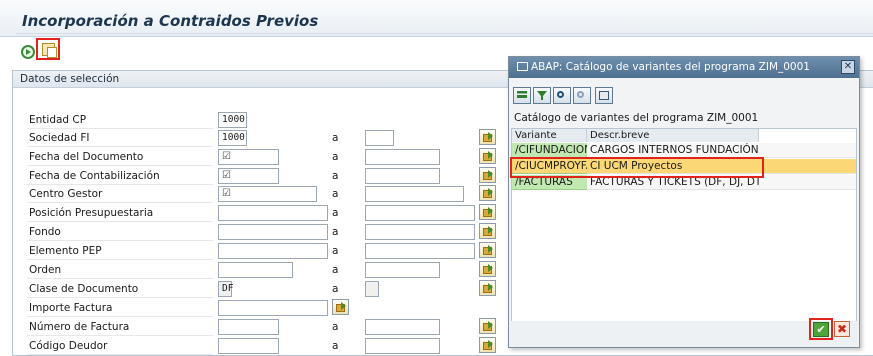 Image resolution: width=873 pixels, height=356 pixels. Describe the element at coordinates (45, 232) in the screenshot. I see `field-label: Fondo` at that location.